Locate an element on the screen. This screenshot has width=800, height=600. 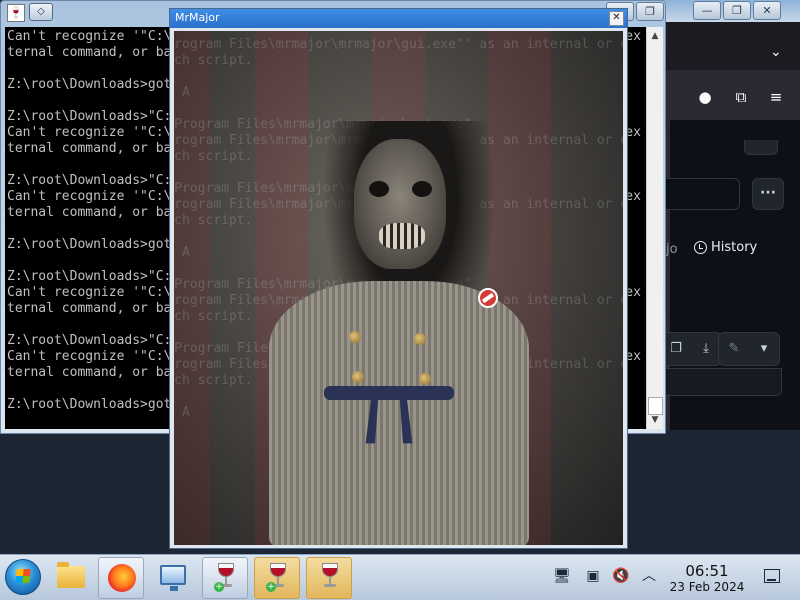
account-icon: ● is located at coordinates (705, 97).